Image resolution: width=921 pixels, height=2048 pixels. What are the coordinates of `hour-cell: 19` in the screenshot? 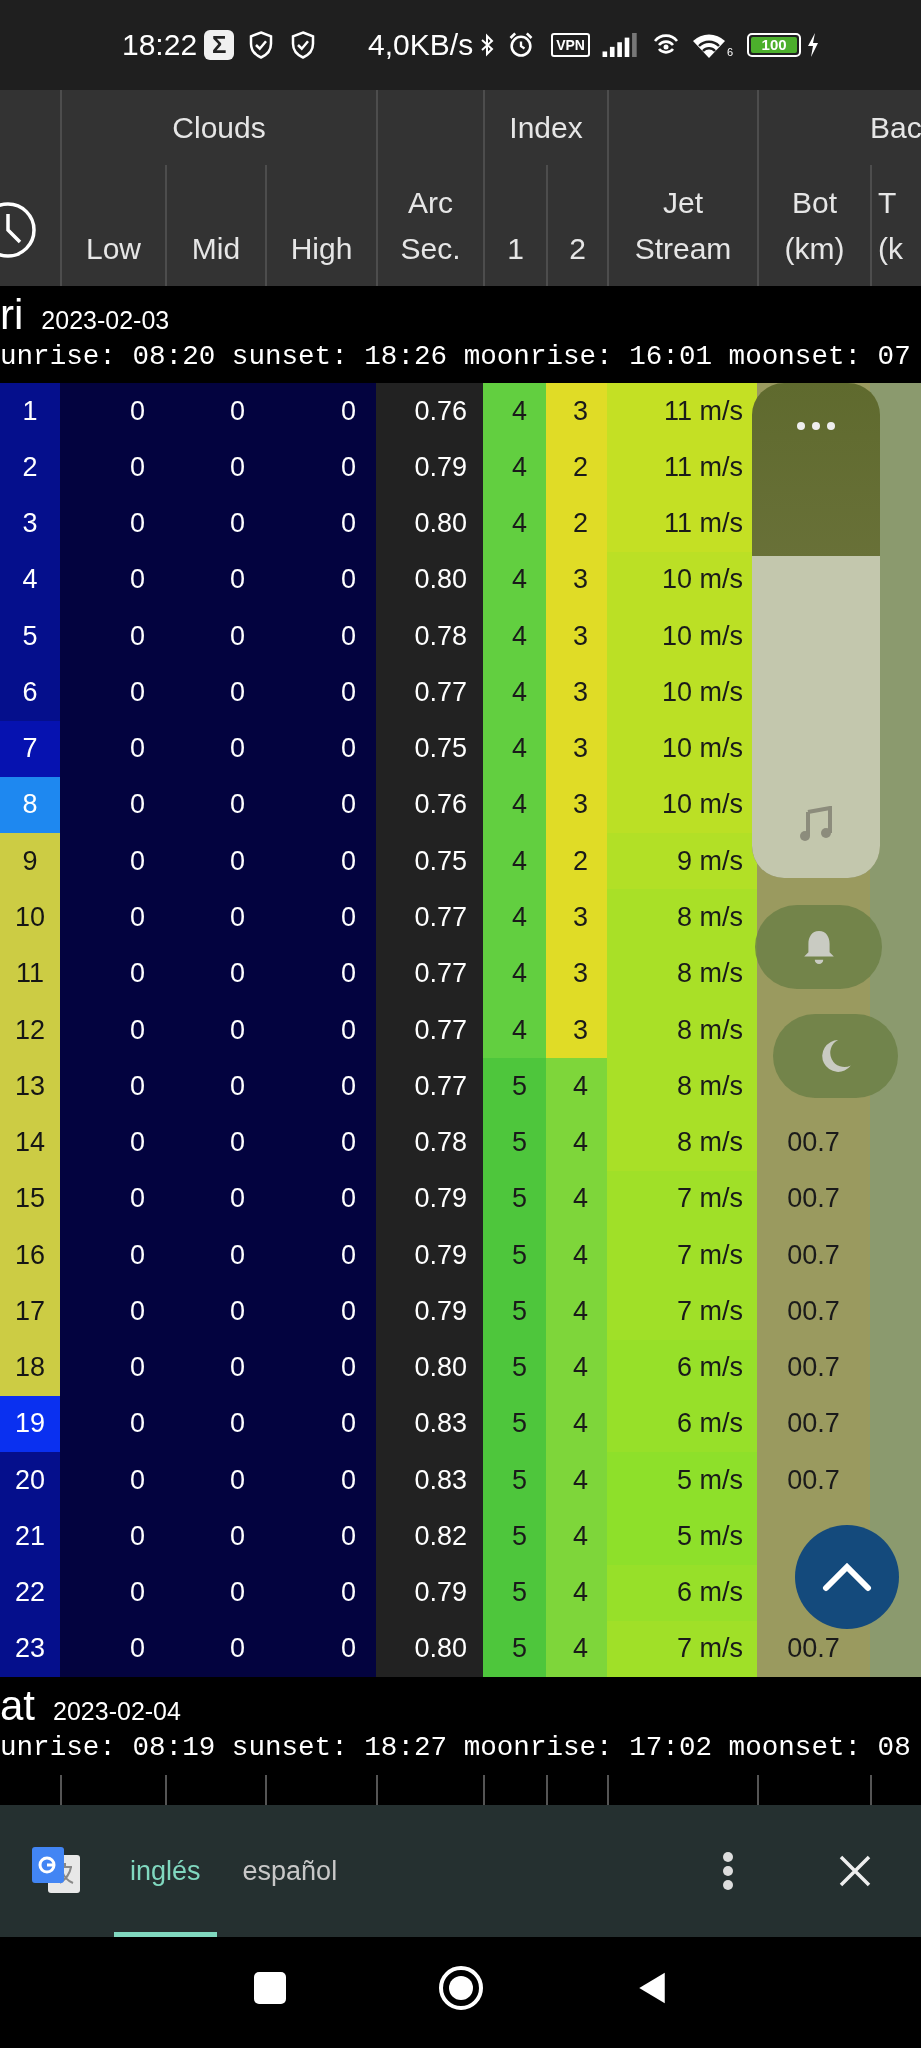 It's located at (30, 1424).